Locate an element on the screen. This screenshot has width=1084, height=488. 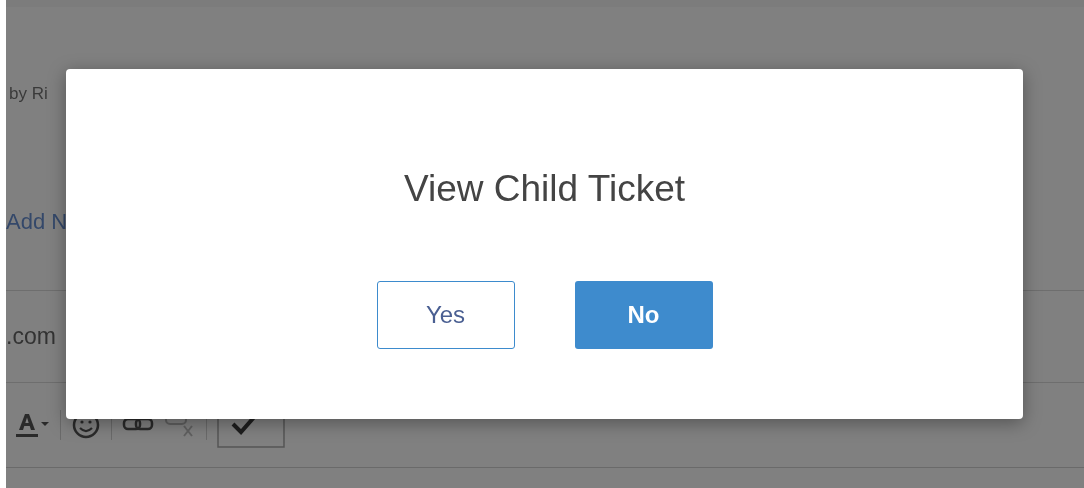
add-link: Add N is located at coordinates (37, 222).